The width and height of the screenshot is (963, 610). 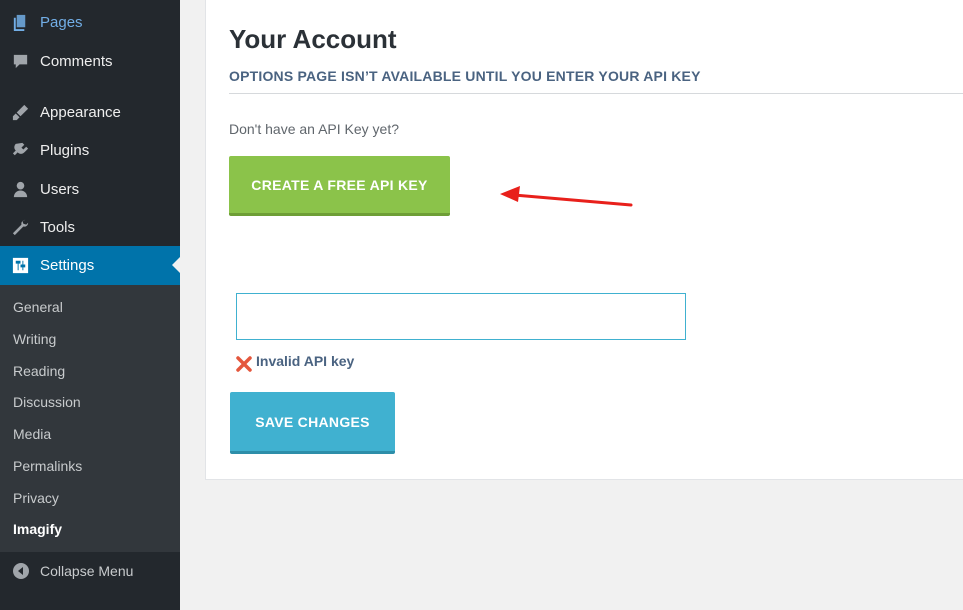 What do you see at coordinates (313, 39) in the screenshot?
I see `page-title: Your Account` at bounding box center [313, 39].